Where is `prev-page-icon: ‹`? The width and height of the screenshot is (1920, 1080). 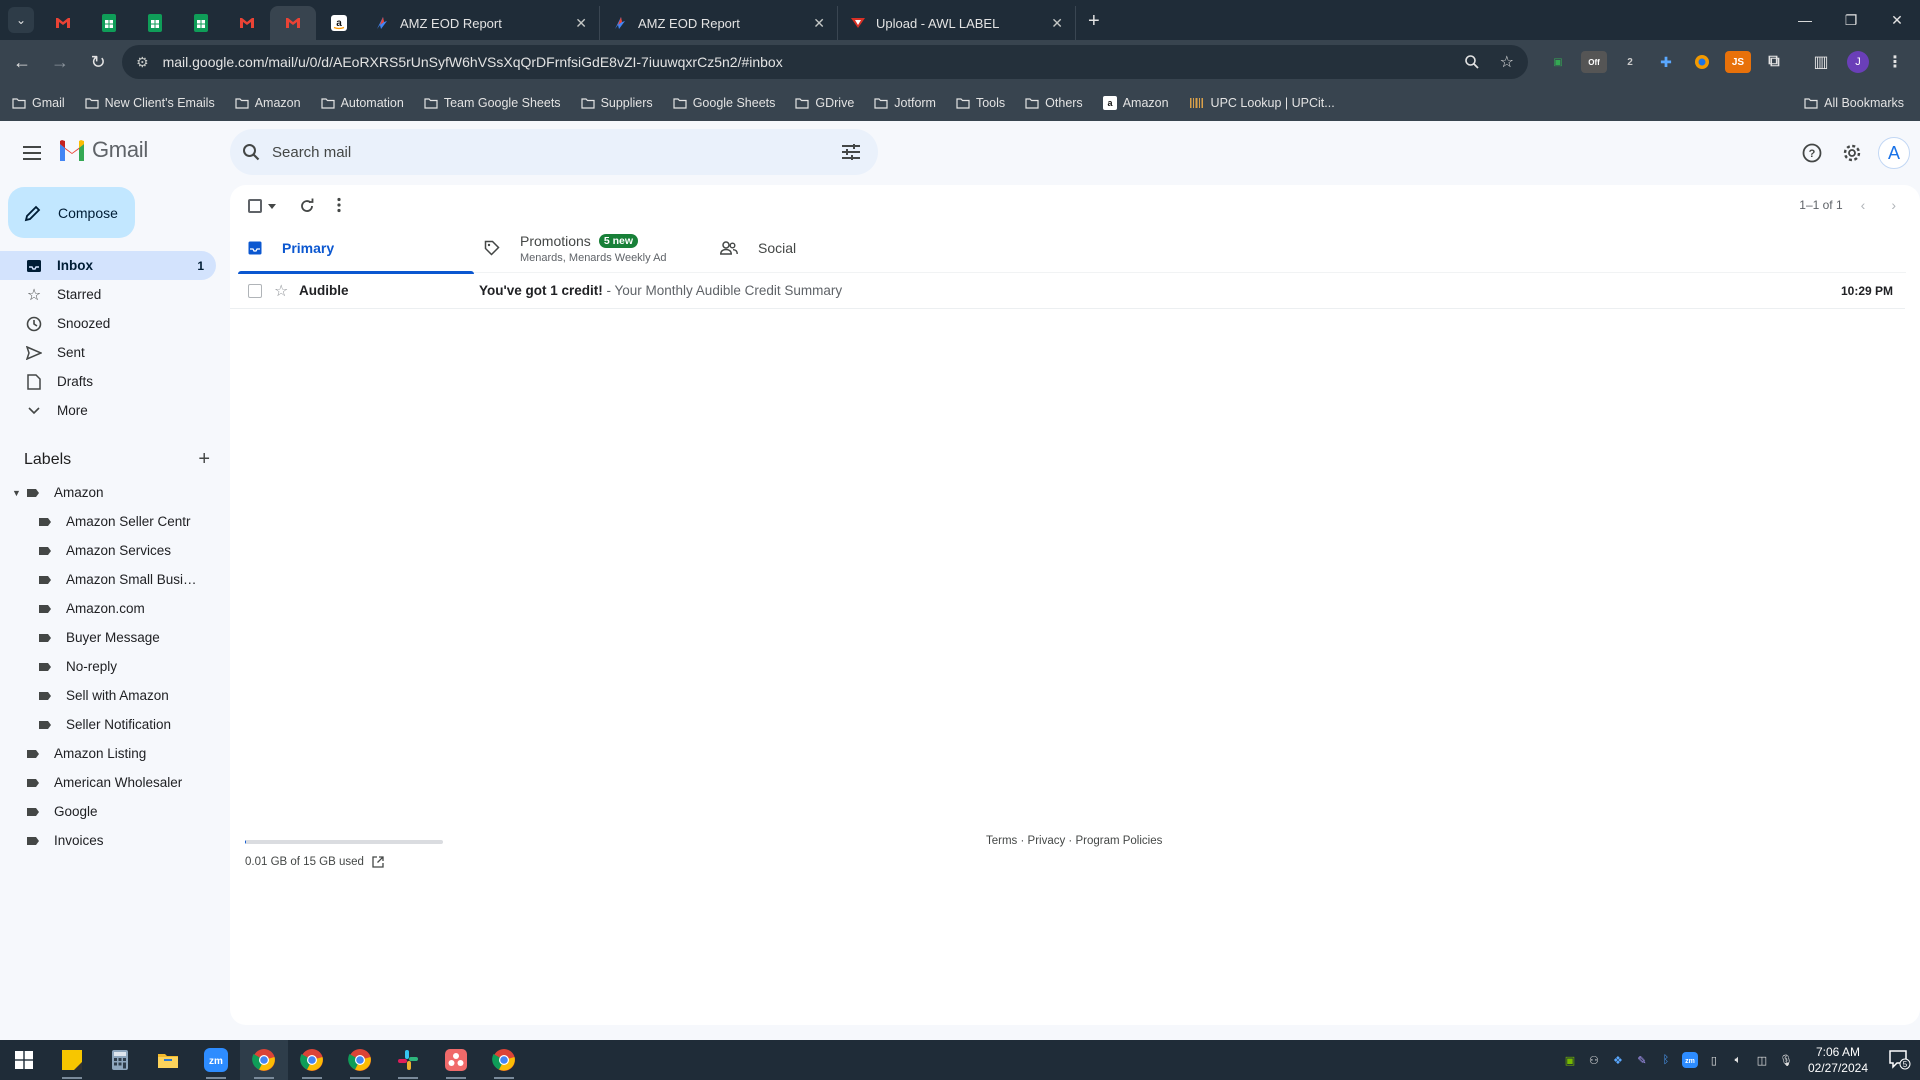
prev-page-icon: ‹ is located at coordinates (1863, 205).